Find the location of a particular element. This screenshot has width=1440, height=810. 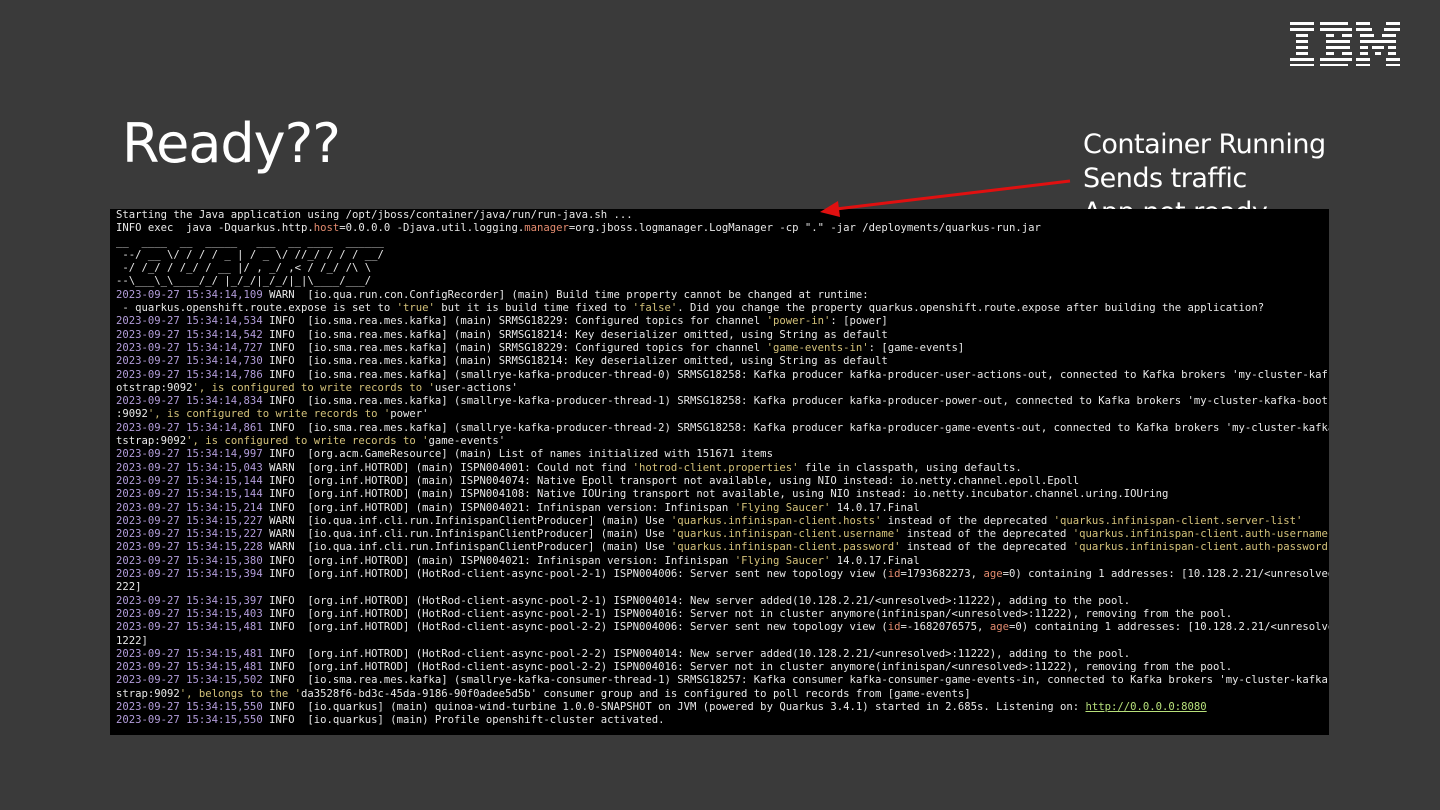

log-line: 1222] is located at coordinates (132, 640).